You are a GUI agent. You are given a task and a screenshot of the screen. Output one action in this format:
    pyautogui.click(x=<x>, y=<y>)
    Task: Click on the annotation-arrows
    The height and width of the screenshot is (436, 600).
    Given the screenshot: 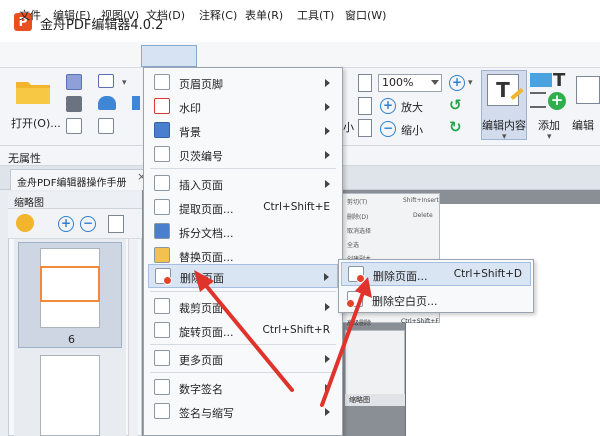 What is the action you would take?
    pyautogui.click(x=283, y=338)
    